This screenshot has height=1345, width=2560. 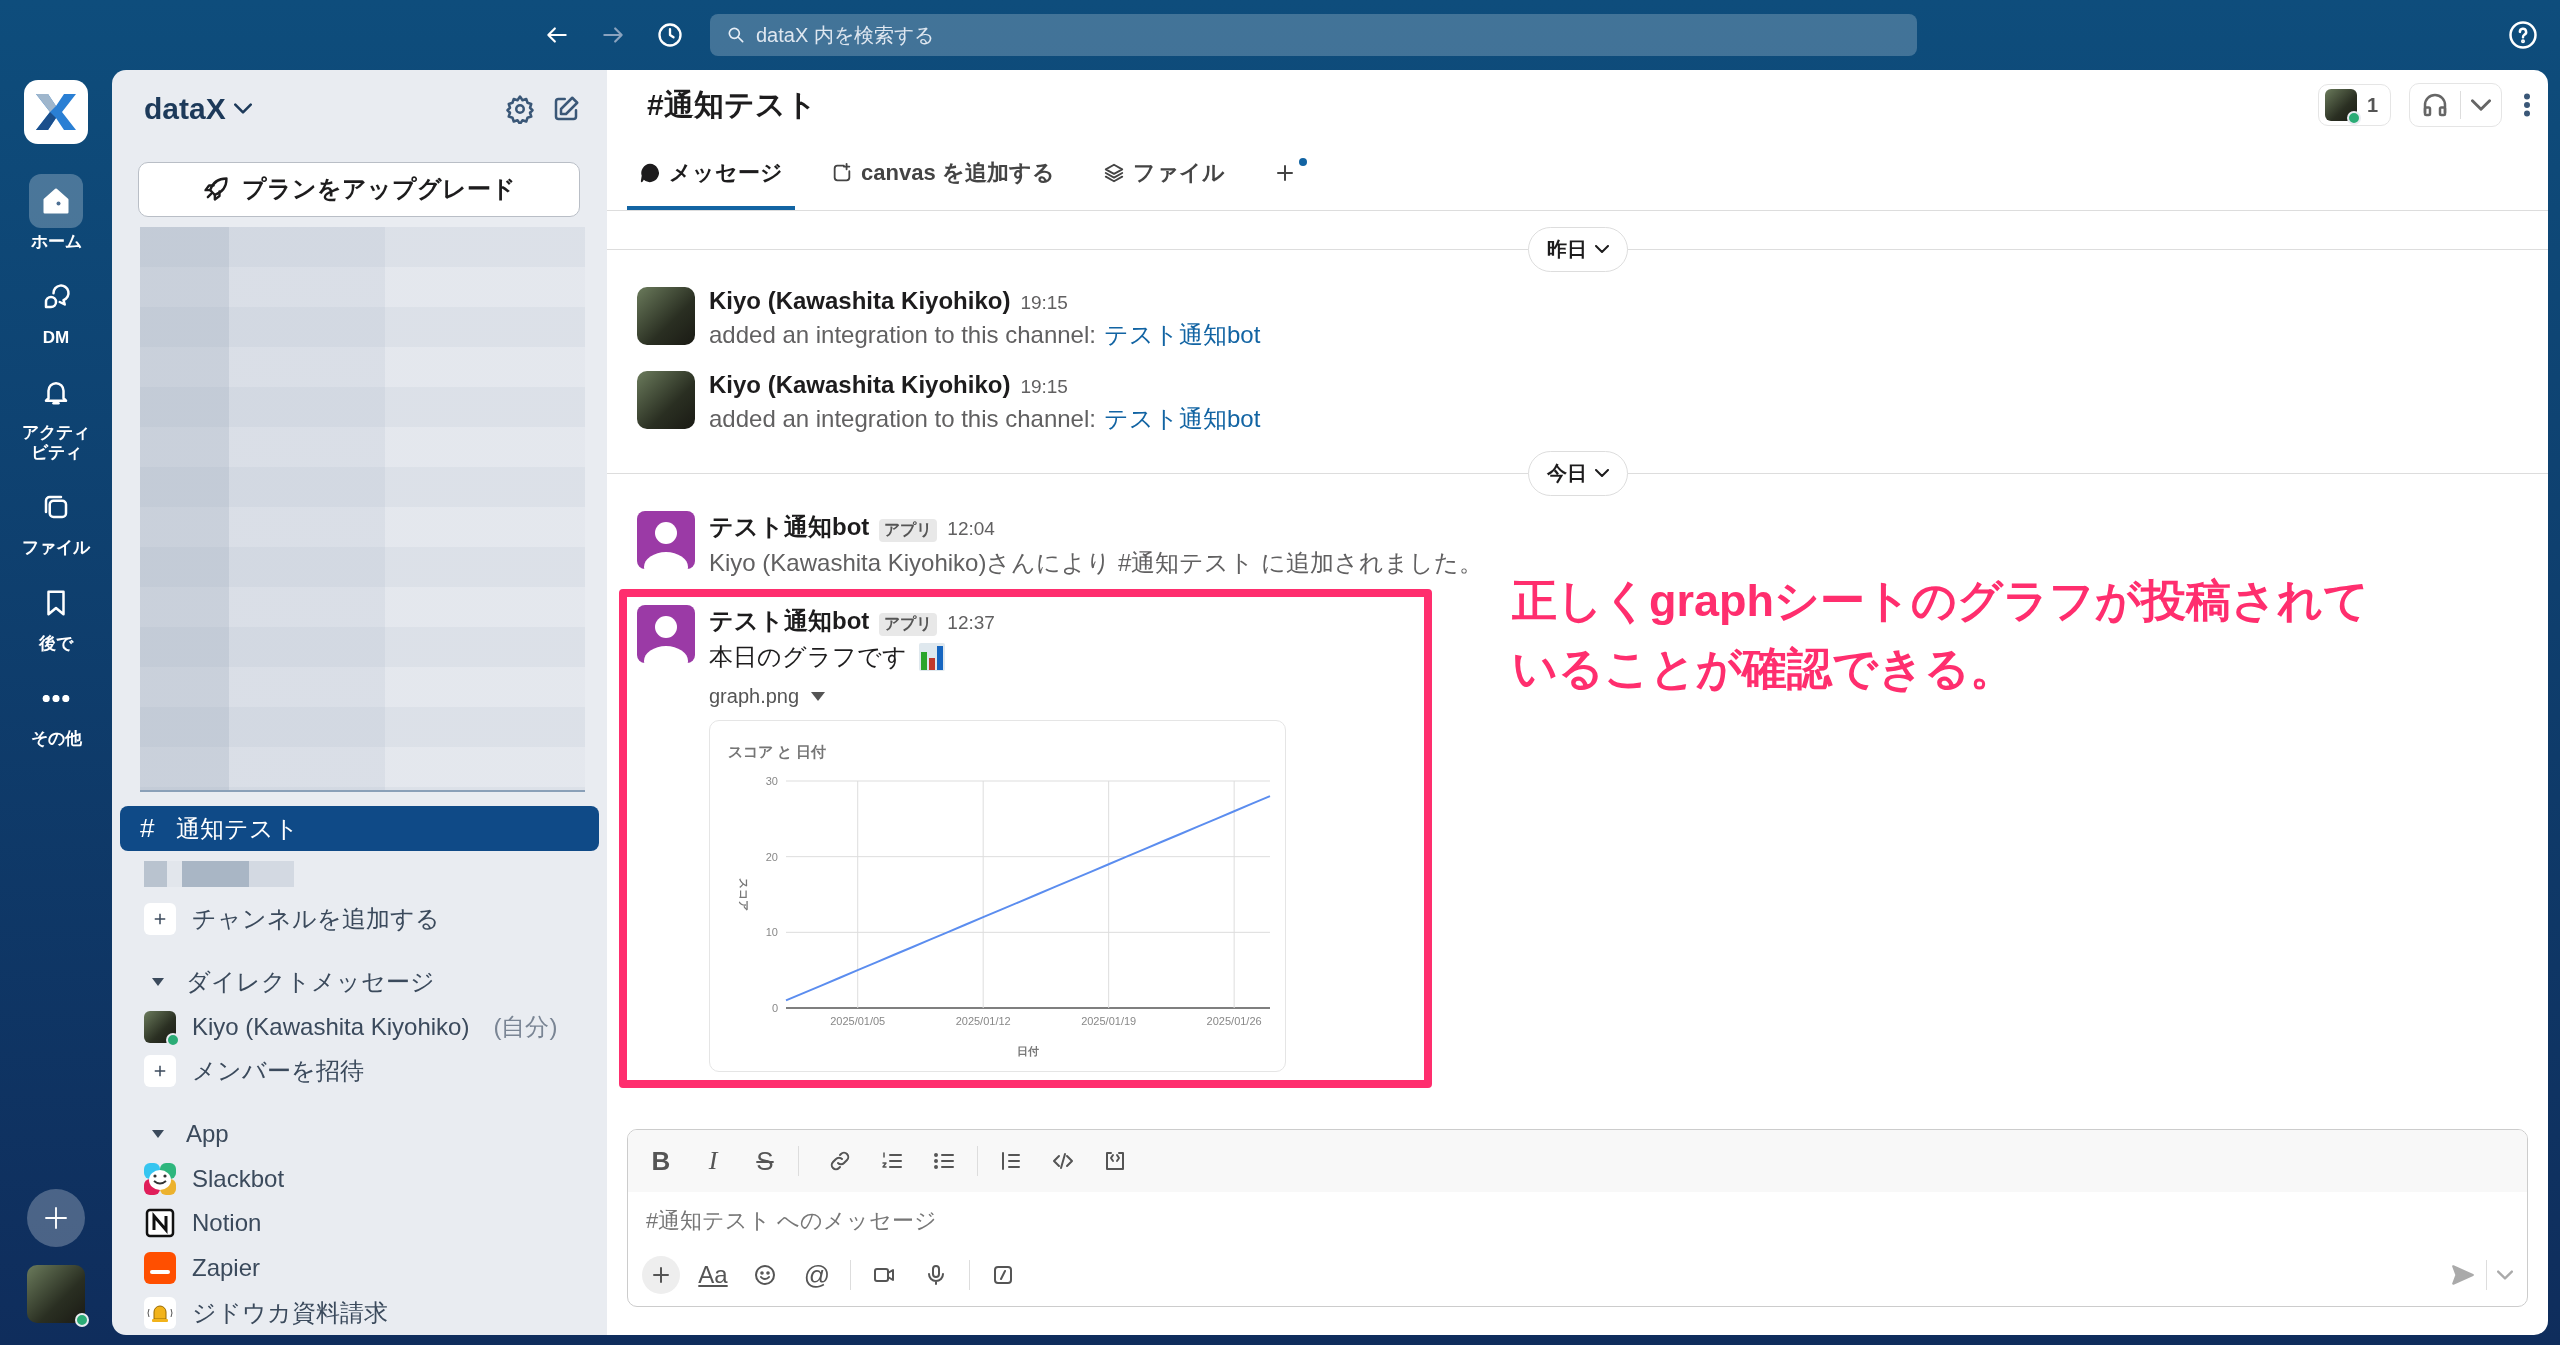 What do you see at coordinates (771, 856) in the screenshot?
I see `y-tick-label: 20` at bounding box center [771, 856].